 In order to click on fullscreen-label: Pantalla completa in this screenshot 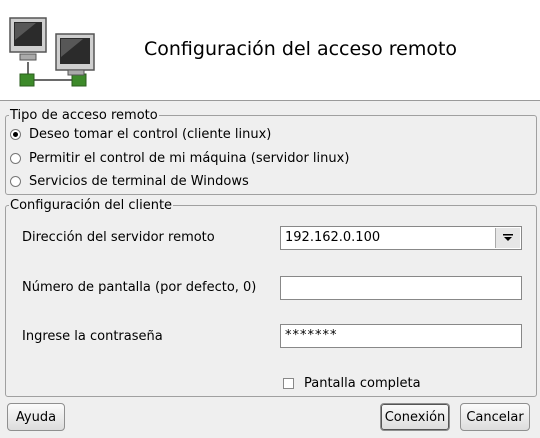, I will do `click(362, 383)`.